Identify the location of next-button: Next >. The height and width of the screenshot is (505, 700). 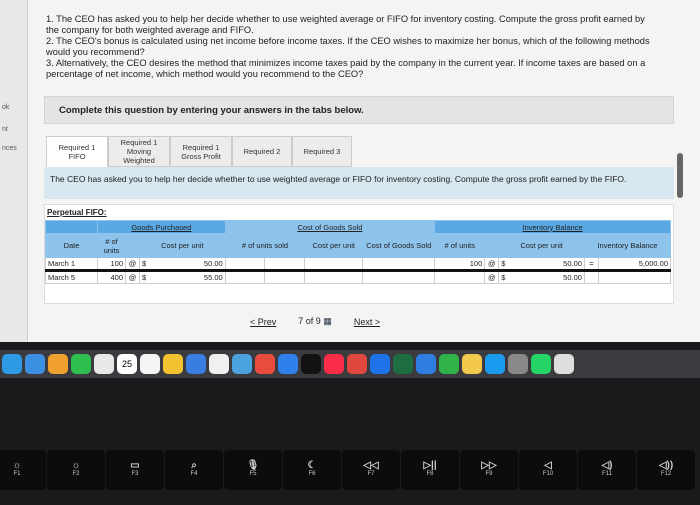
(367, 322).